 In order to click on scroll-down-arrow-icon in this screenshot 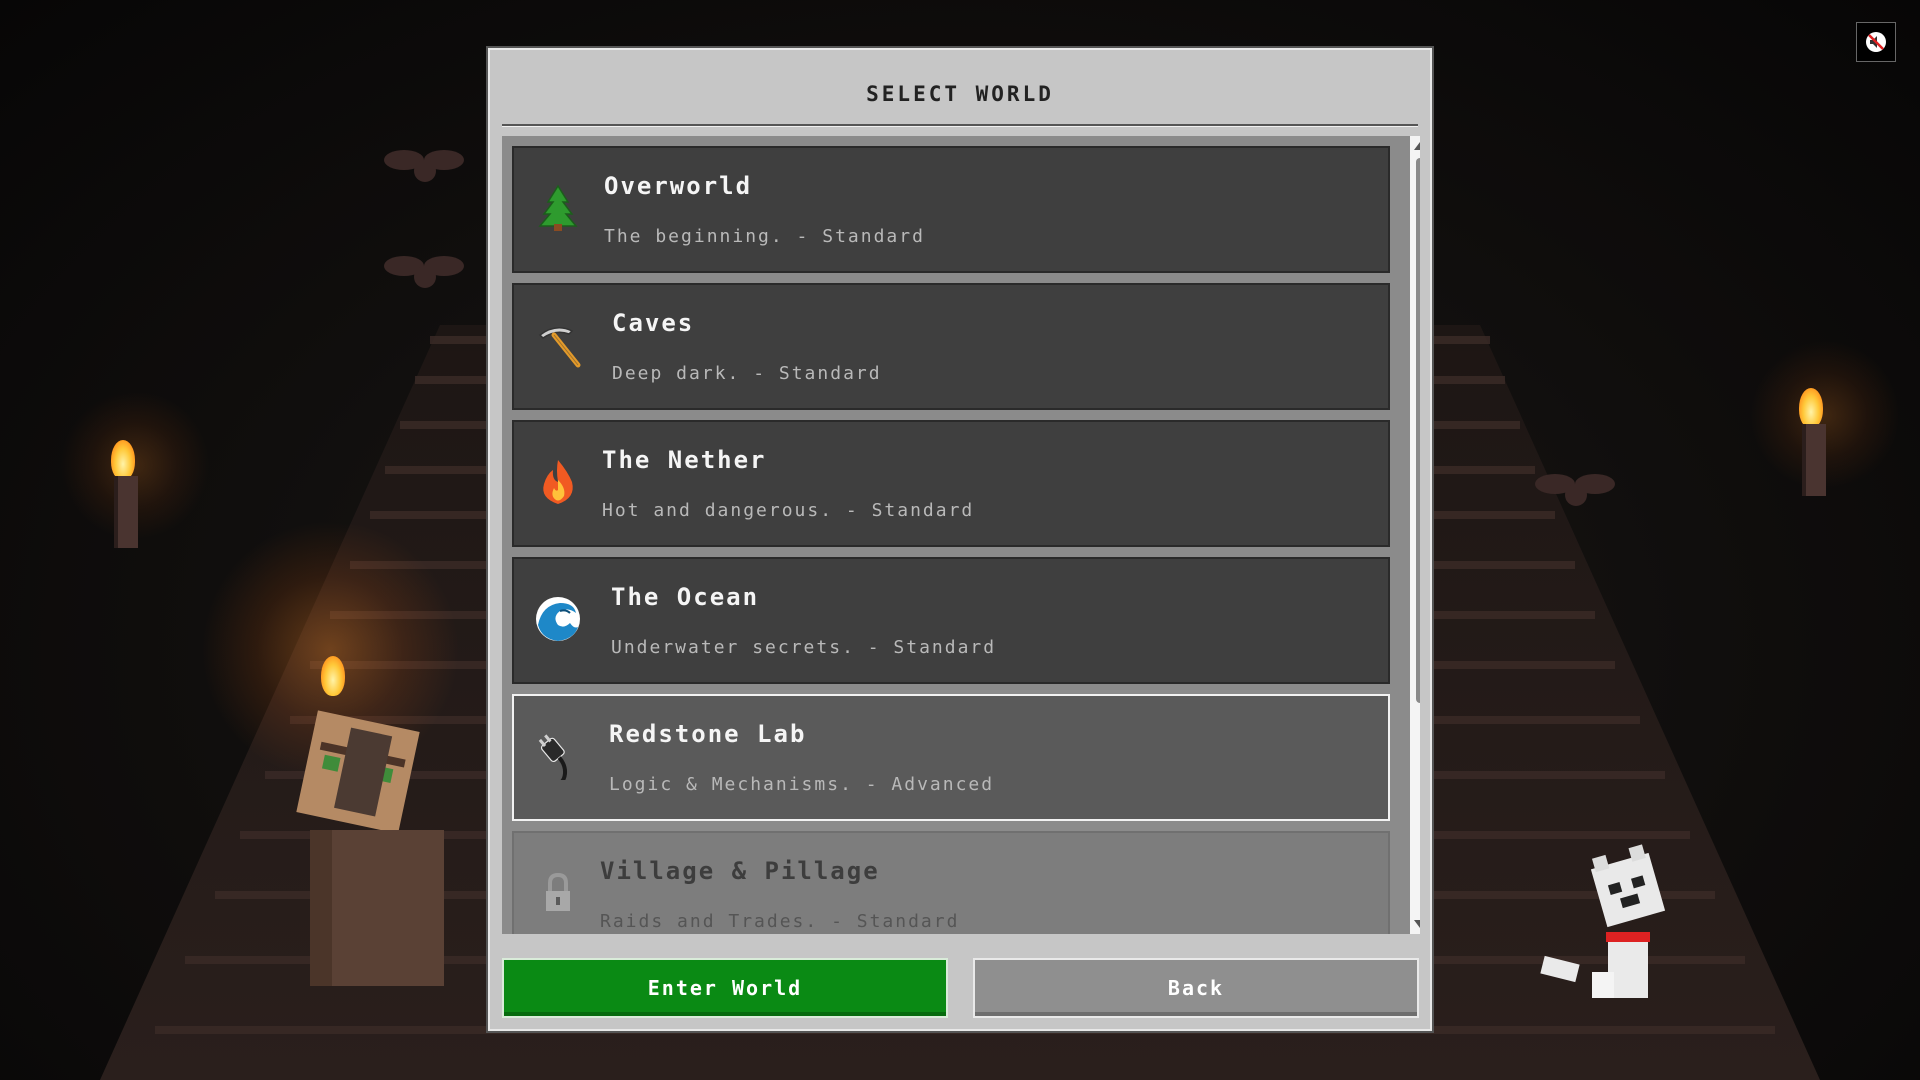, I will do `click(1417, 924)`.